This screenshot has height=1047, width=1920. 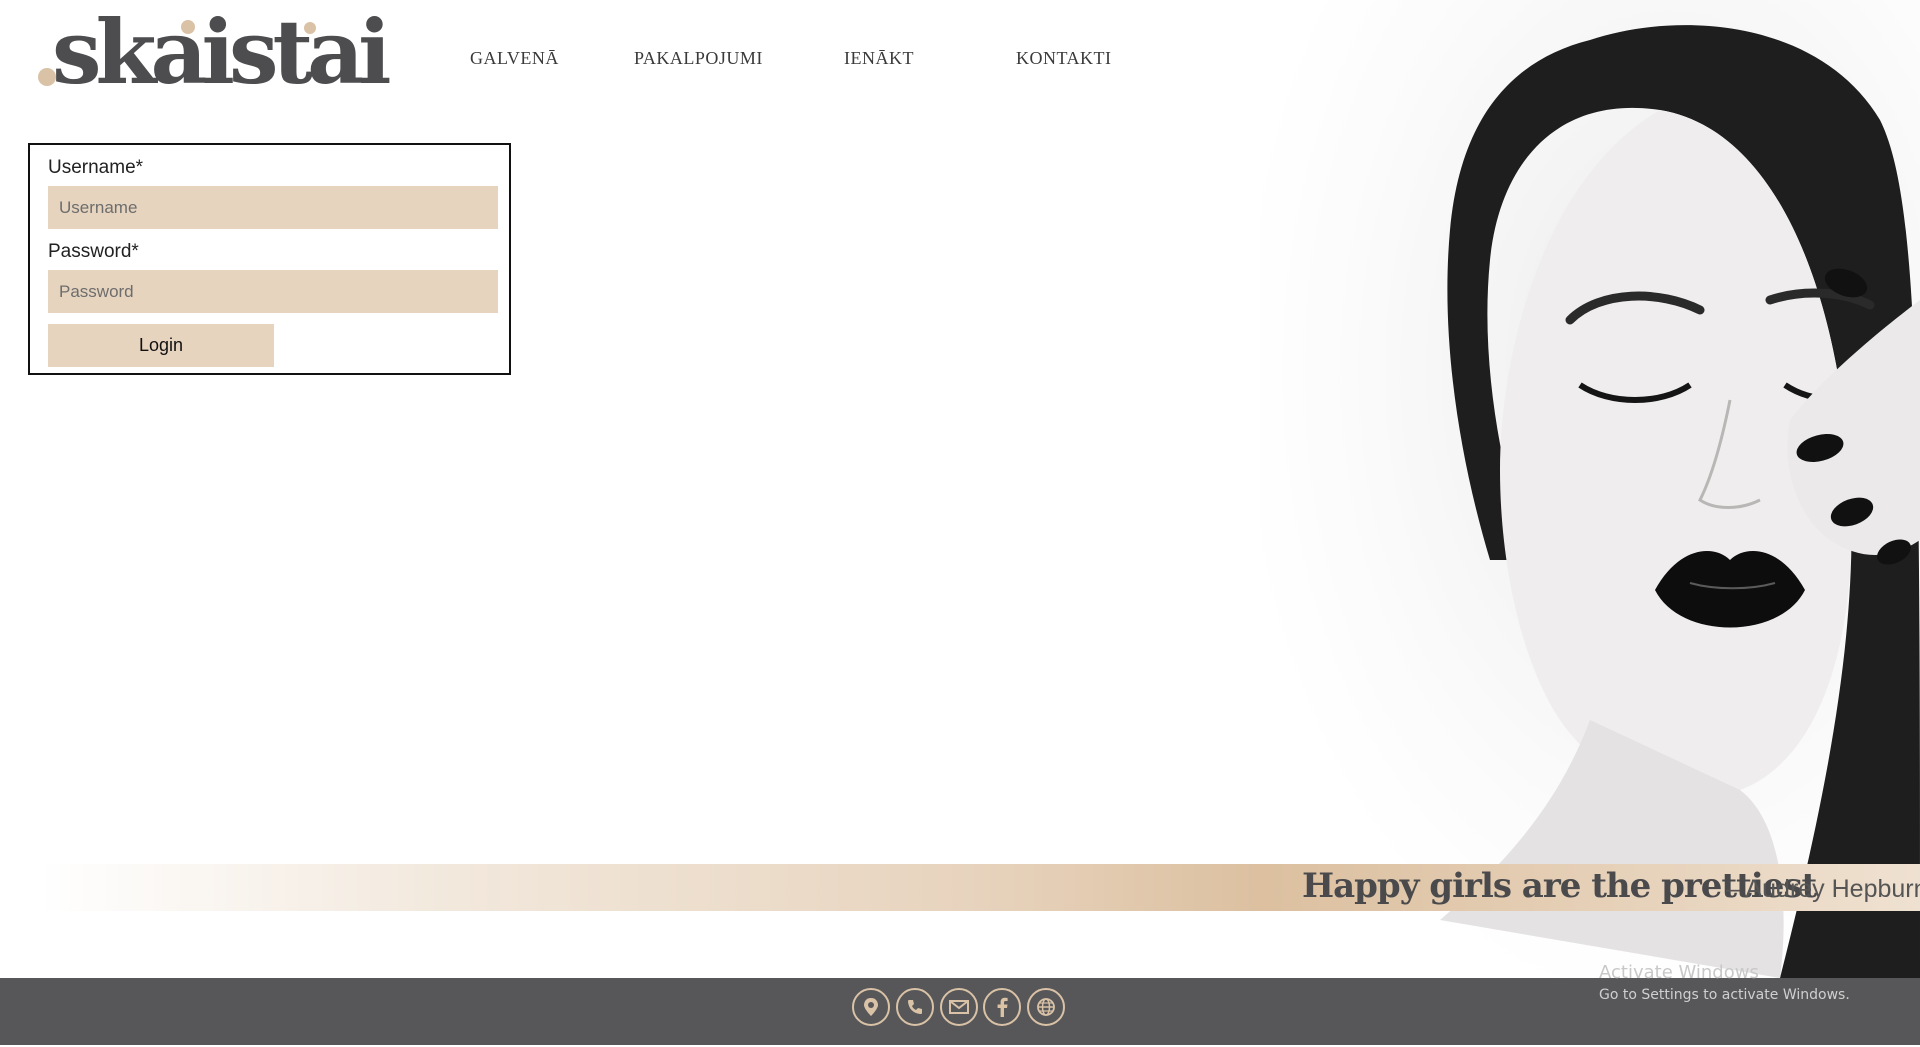 I want to click on mail-icon, so click(x=959, y=1007).